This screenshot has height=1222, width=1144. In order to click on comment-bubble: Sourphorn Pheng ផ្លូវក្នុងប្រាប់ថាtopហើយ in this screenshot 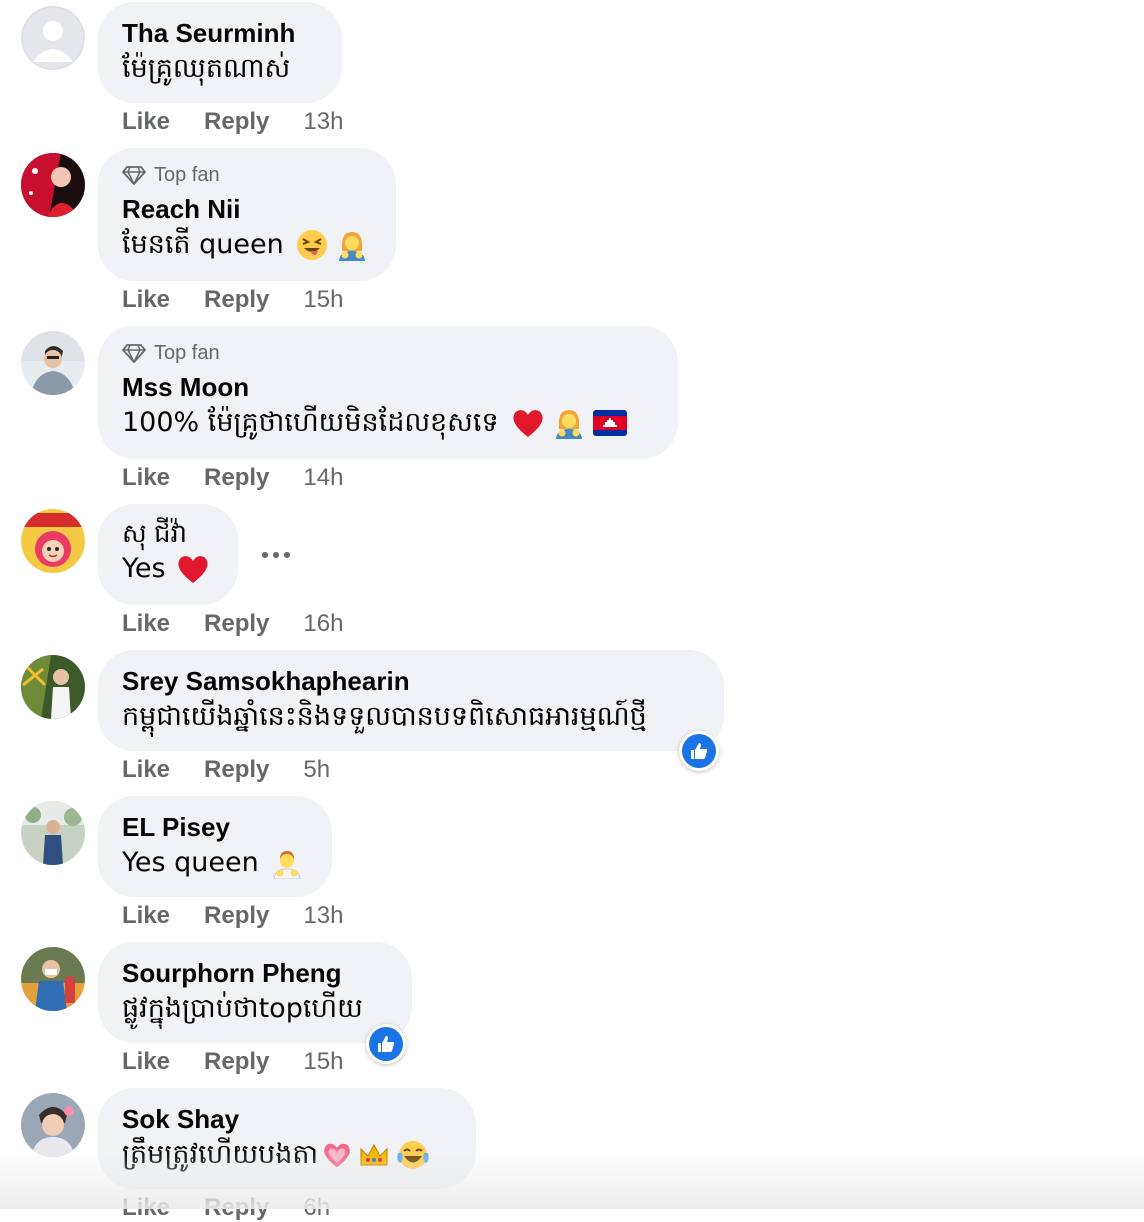, I will do `click(255, 992)`.